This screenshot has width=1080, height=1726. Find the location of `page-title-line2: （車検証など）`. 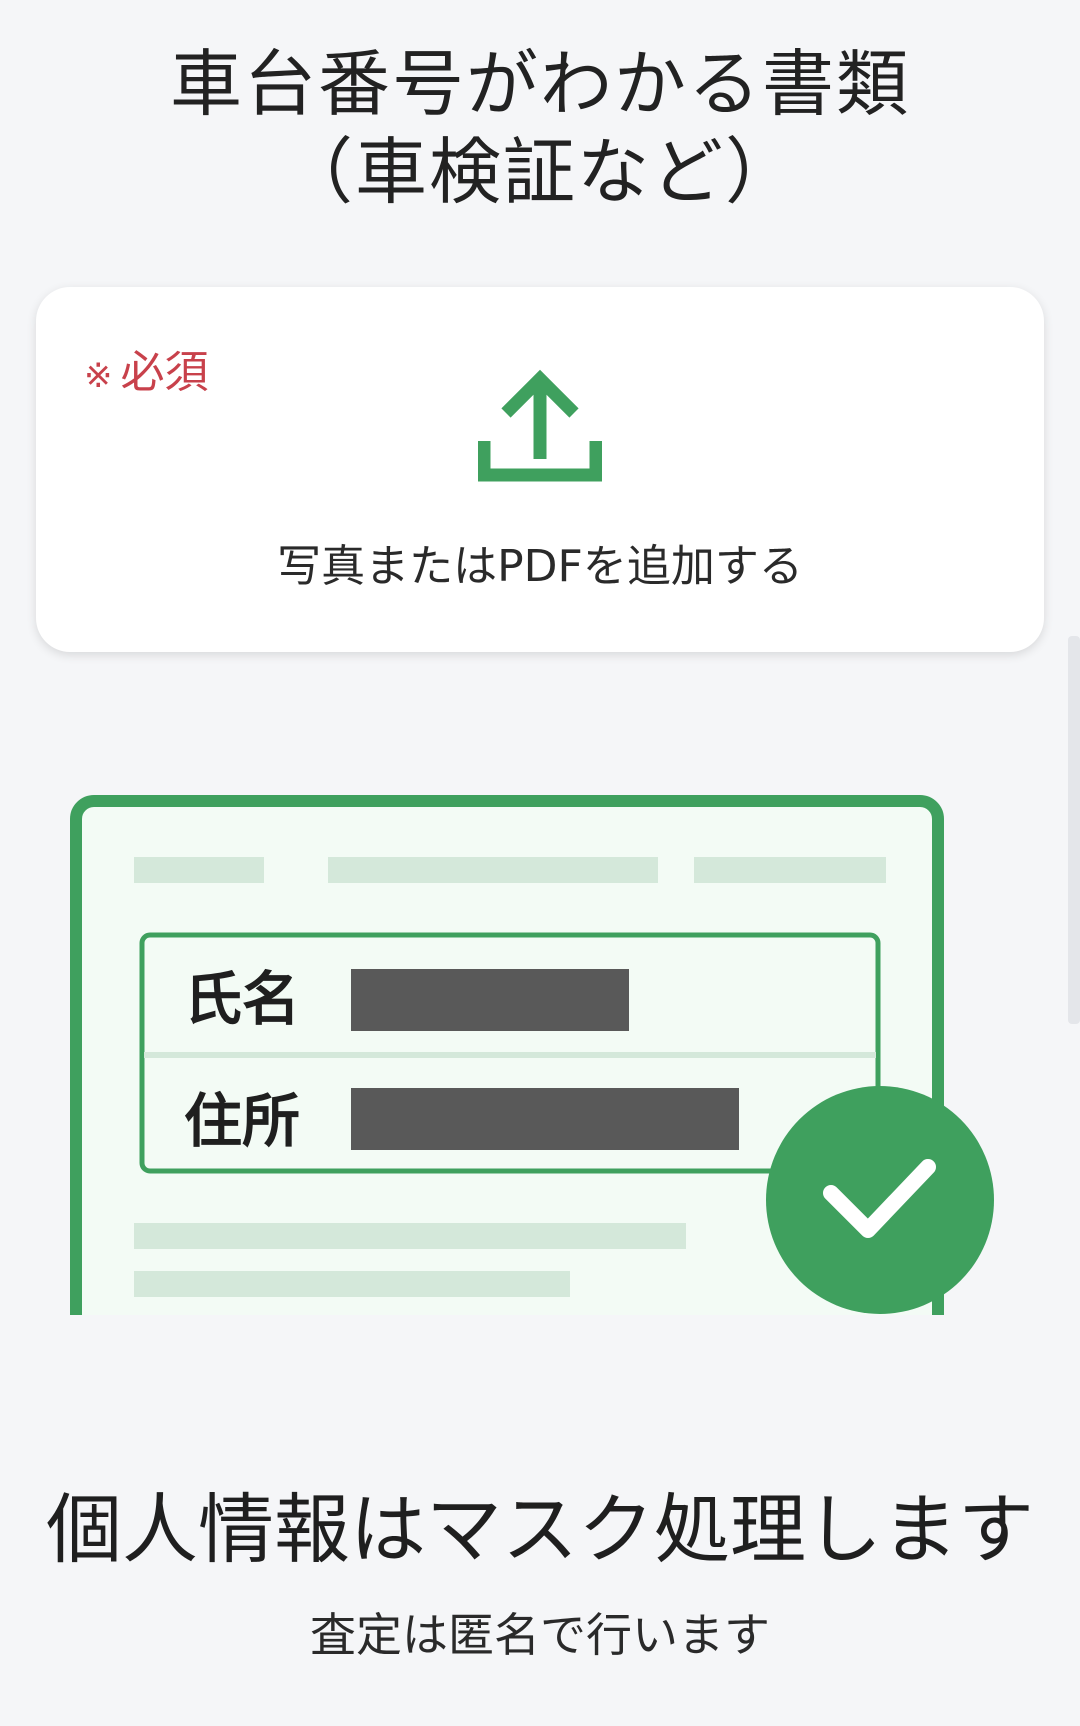

page-title-line2: （車検証など） is located at coordinates (539, 172).